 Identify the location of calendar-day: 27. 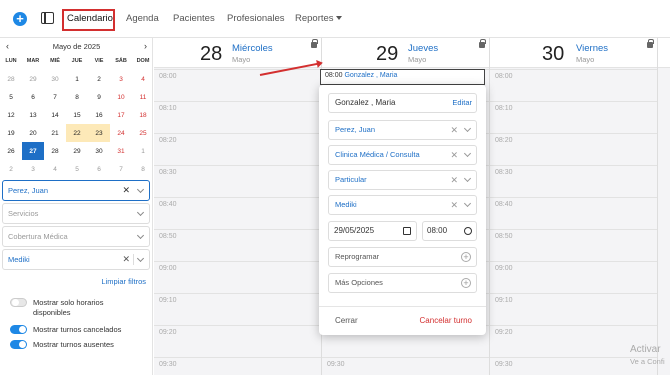
(33, 151).